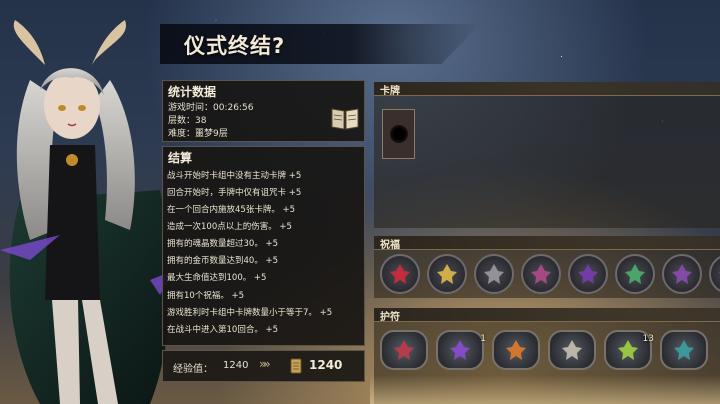 This screenshot has width=720, height=404. What do you see at coordinates (223, 244) in the screenshot?
I see `result-line: 拥有的魂晶数量超过30。 +5` at bounding box center [223, 244].